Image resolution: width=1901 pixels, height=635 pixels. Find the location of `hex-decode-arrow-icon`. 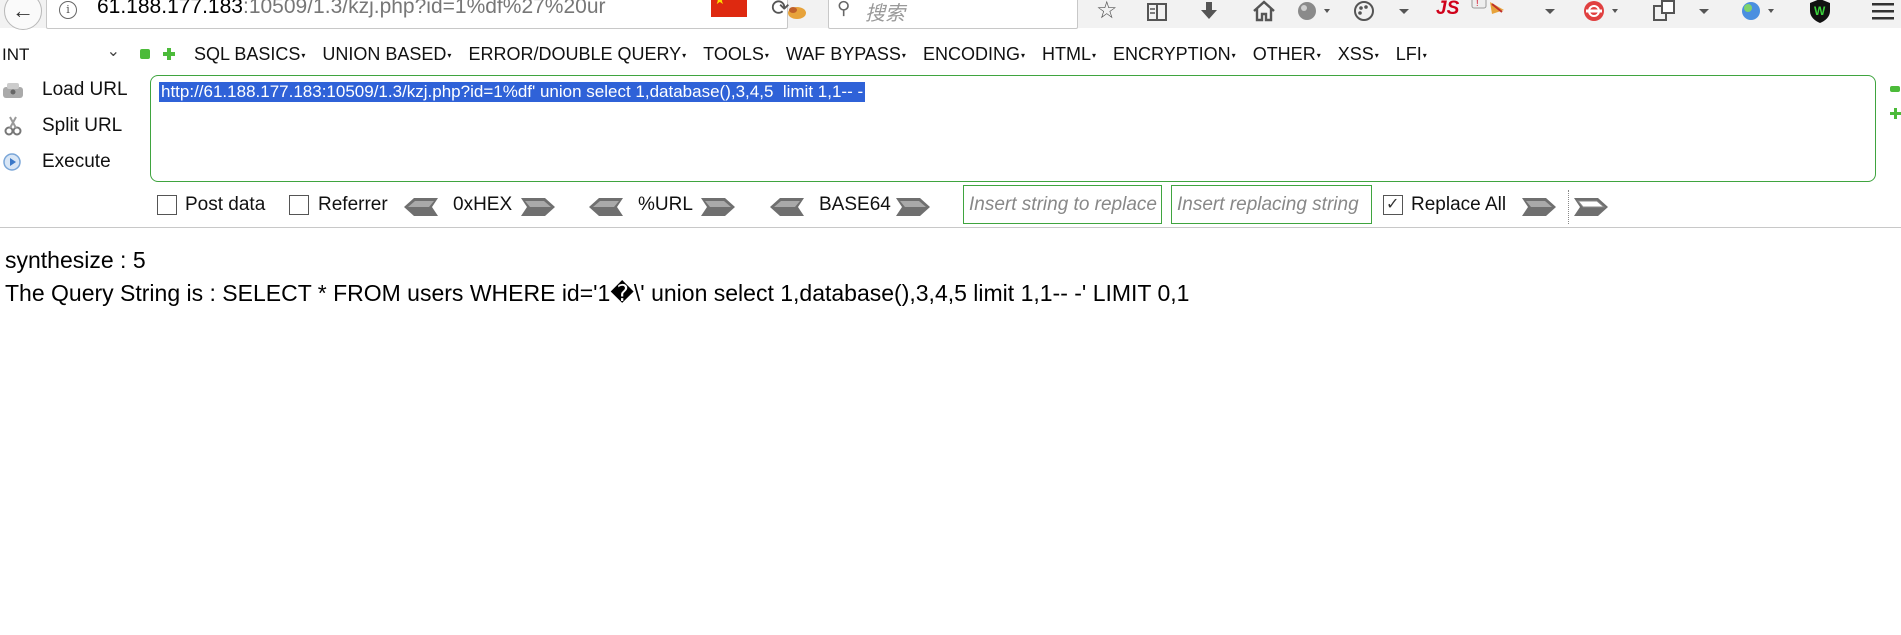

hex-decode-arrow-icon is located at coordinates (421, 207).